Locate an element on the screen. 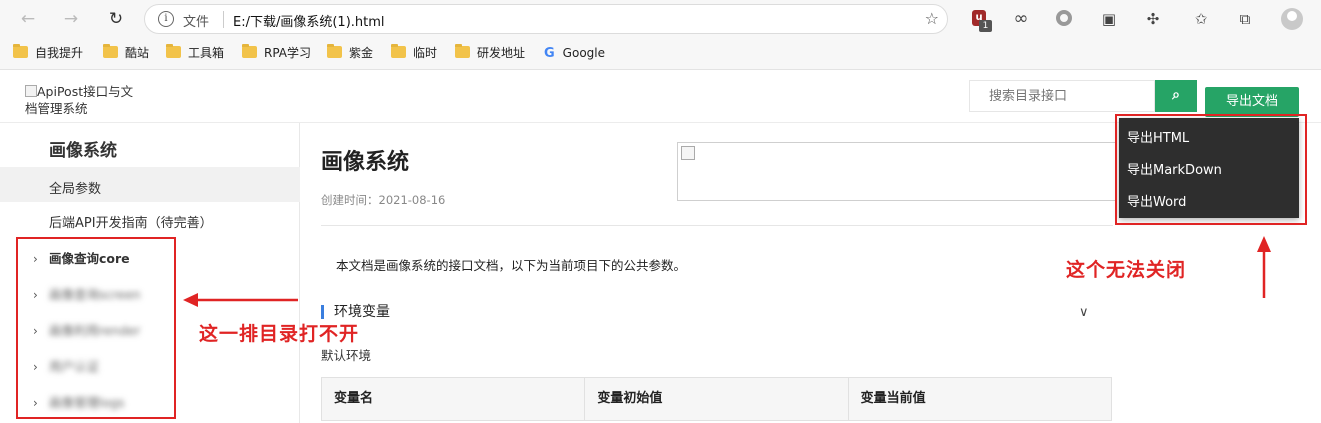 This screenshot has height=423, width=1321. arrow-up-head is located at coordinates (1264, 244).